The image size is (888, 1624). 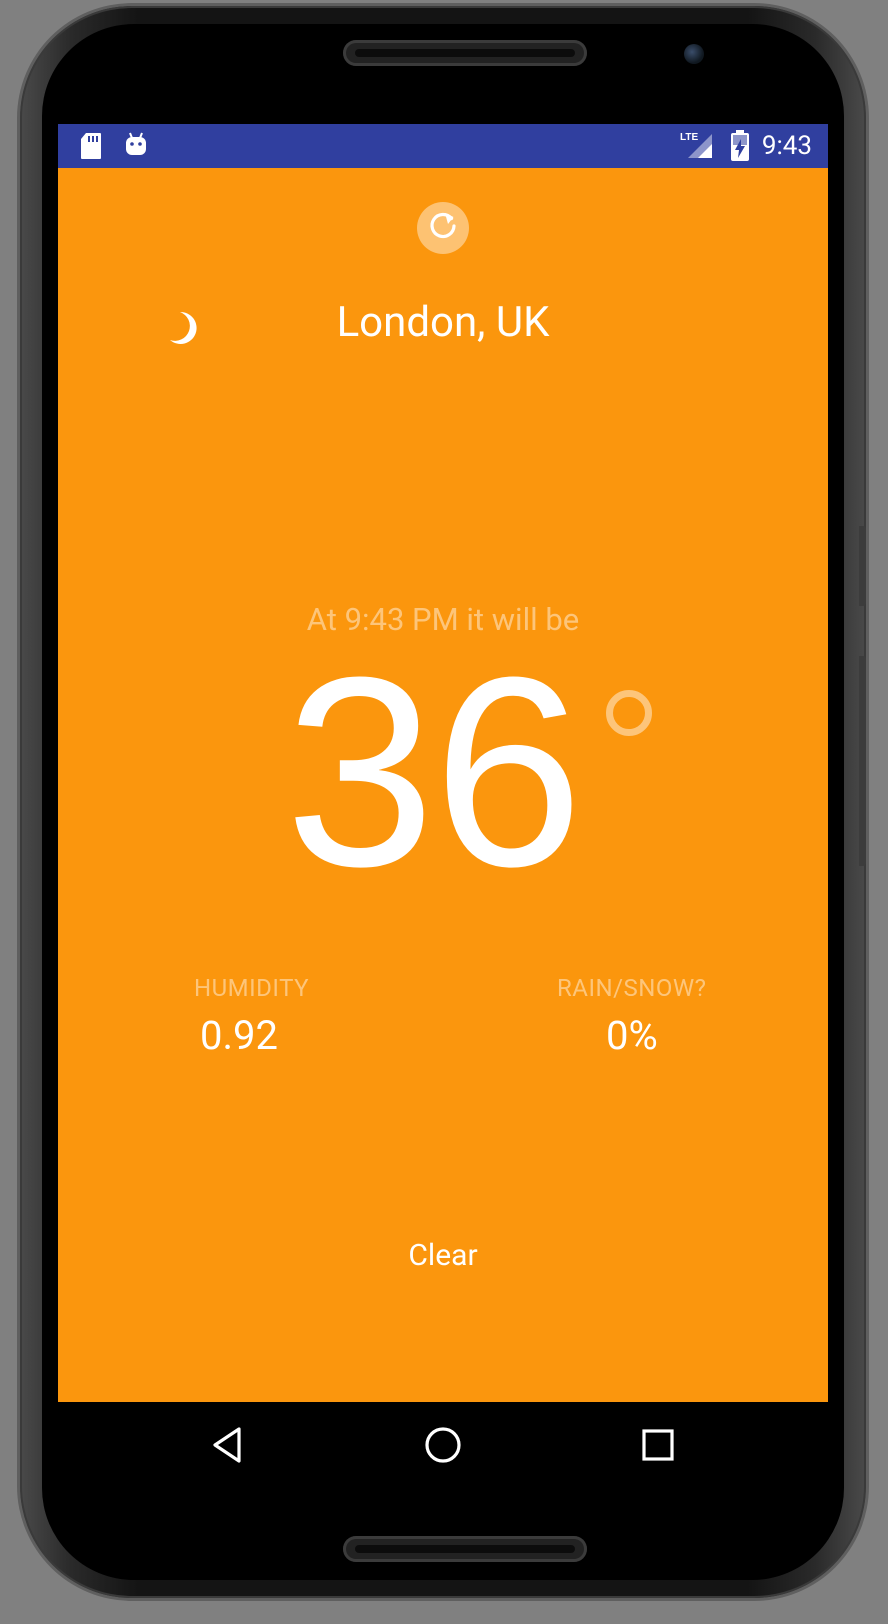 I want to click on back-icon, so click(x=228, y=1447).